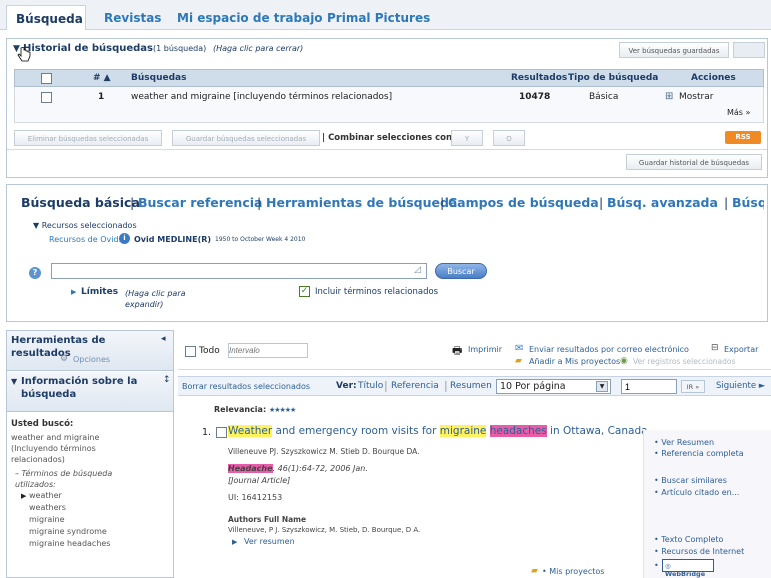  What do you see at coordinates (688, 539) in the screenshot?
I see `link-full-text: • Texto Completo` at bounding box center [688, 539].